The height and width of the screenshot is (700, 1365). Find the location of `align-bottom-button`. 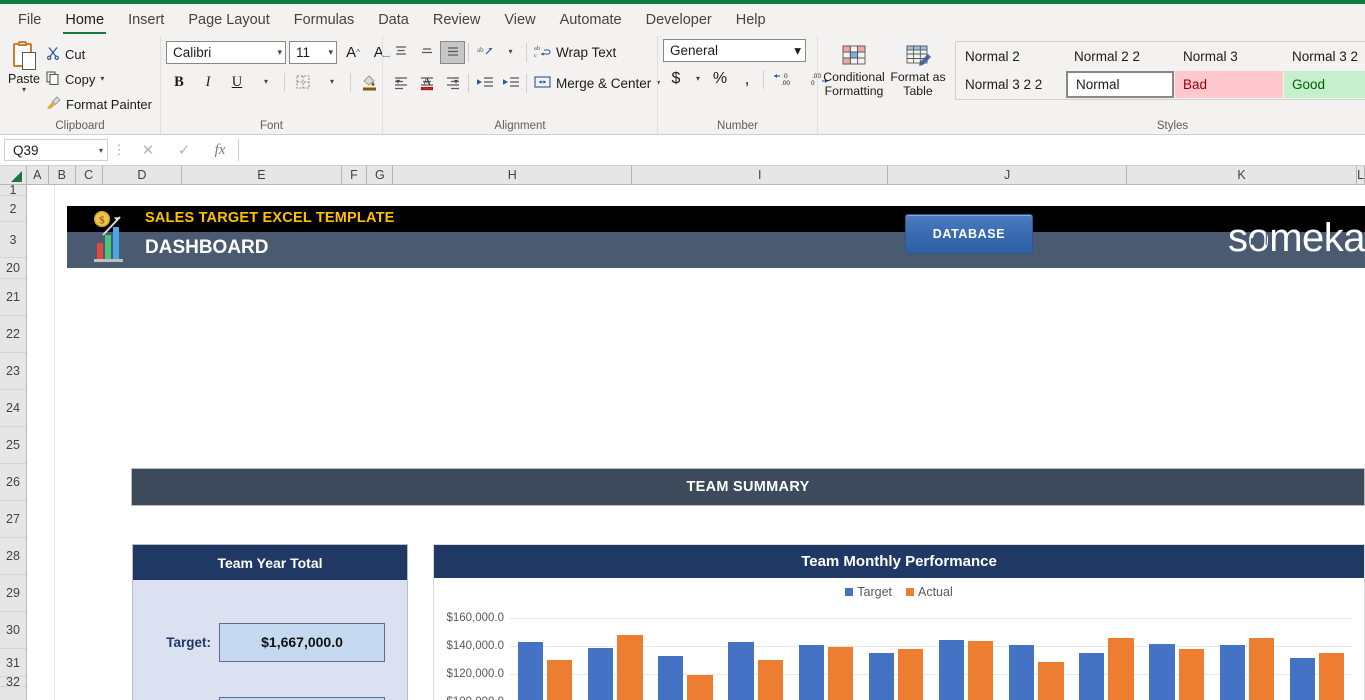

align-bottom-button is located at coordinates (452, 52).